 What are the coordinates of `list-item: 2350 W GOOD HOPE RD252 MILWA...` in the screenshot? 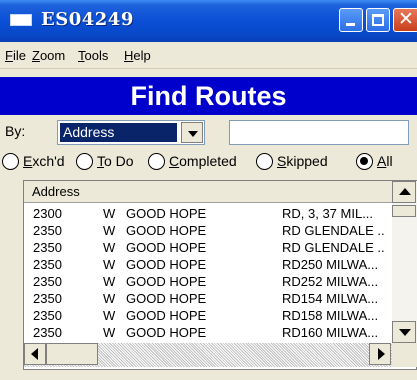 It's located at (208, 281).